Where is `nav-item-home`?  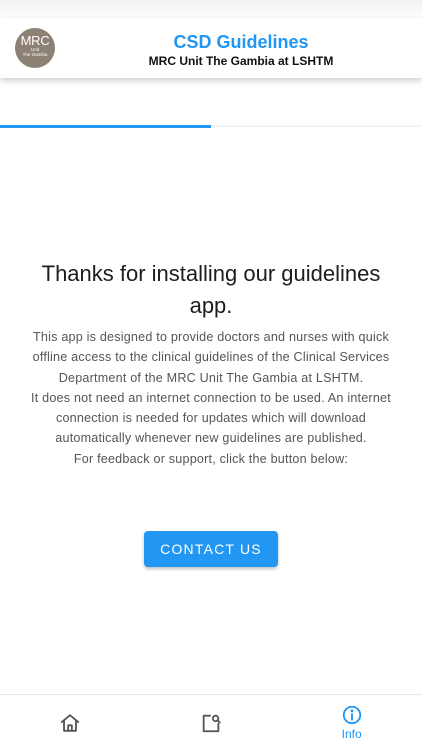
nav-item-home is located at coordinates (70, 722).